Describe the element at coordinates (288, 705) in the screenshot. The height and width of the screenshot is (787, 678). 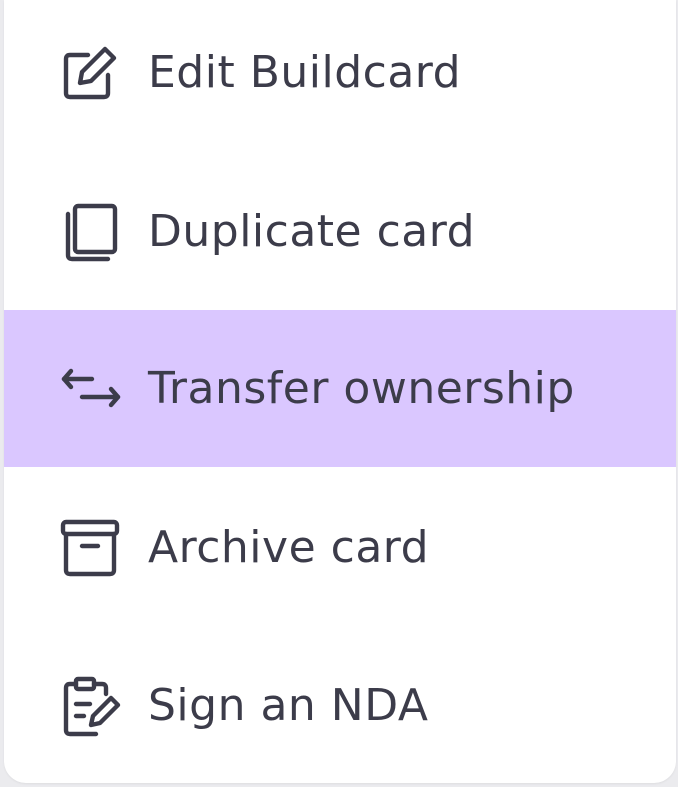
I see `menu-item-label: Sign an NDA` at that location.